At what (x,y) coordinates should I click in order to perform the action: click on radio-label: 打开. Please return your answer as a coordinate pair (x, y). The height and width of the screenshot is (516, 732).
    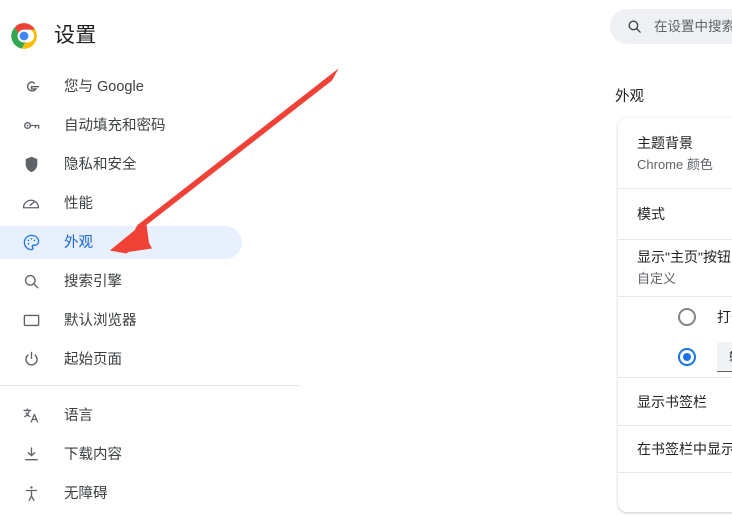
    Looking at the image, I should click on (724, 317).